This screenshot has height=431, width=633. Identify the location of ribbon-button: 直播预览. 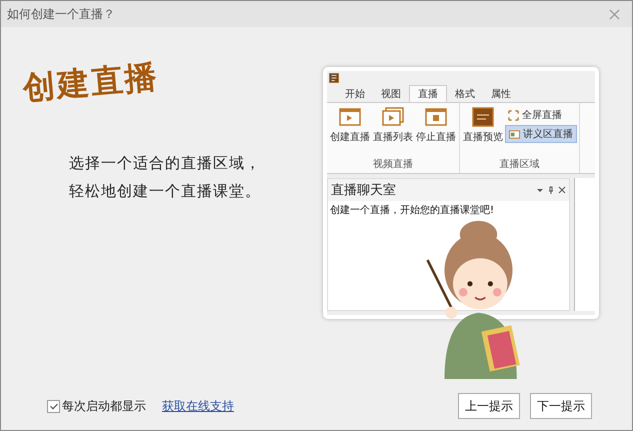
(483, 125).